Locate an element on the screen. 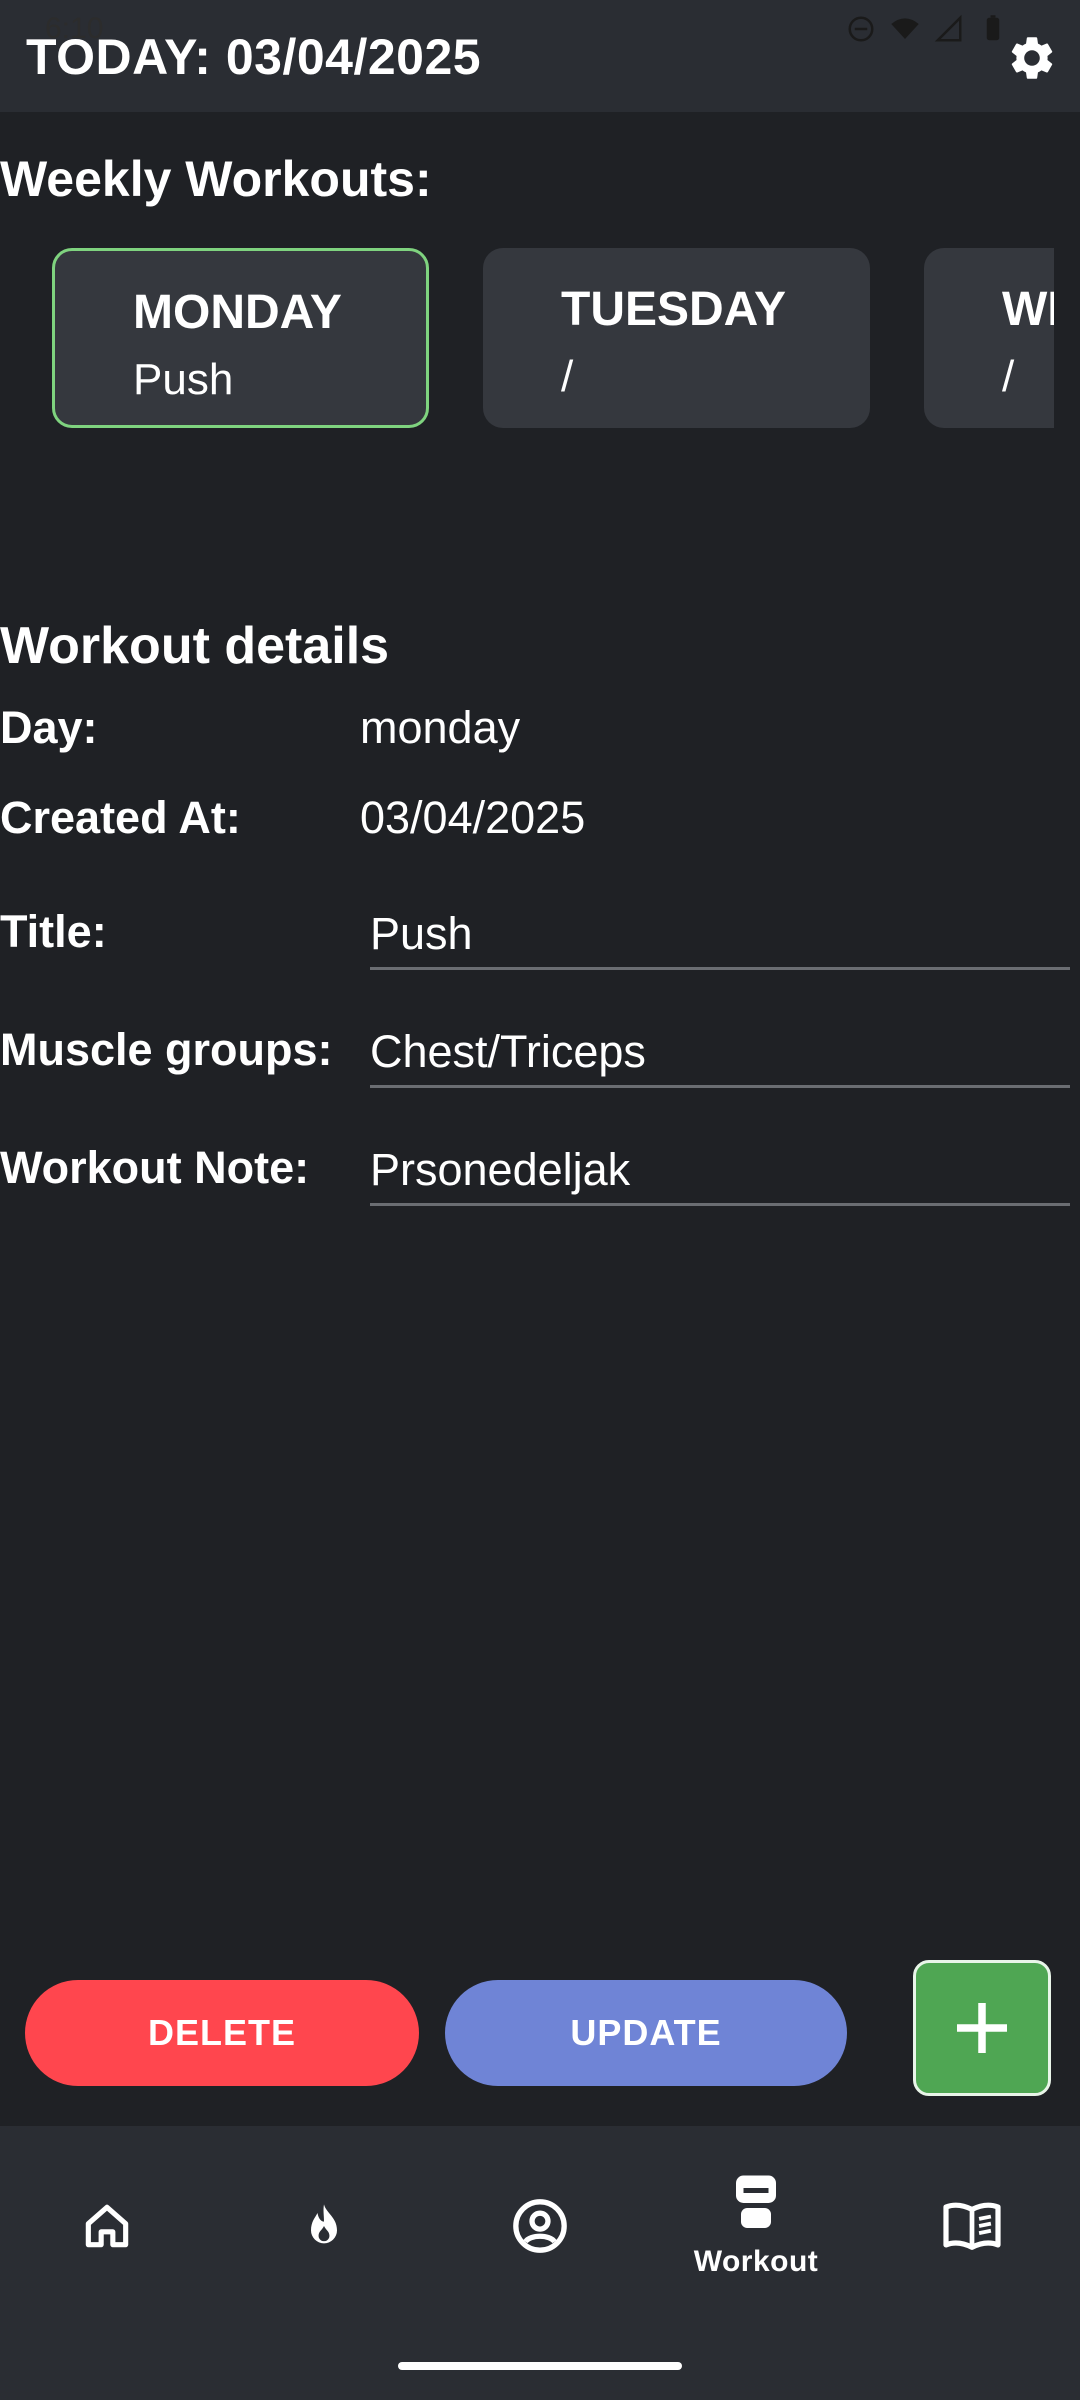  book-icon is located at coordinates (972, 2226).